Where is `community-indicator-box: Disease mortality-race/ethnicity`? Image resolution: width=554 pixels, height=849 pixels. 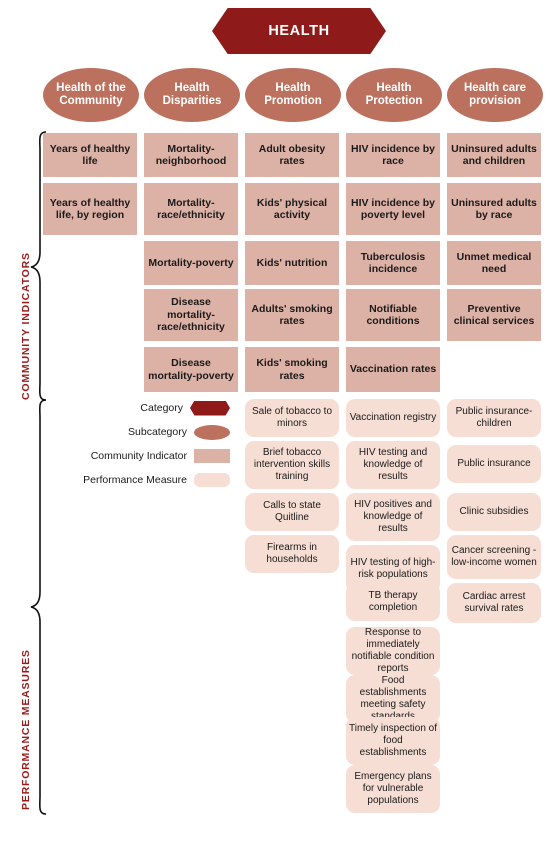
community-indicator-box: Disease mortality-race/ethnicity is located at coordinates (191, 315).